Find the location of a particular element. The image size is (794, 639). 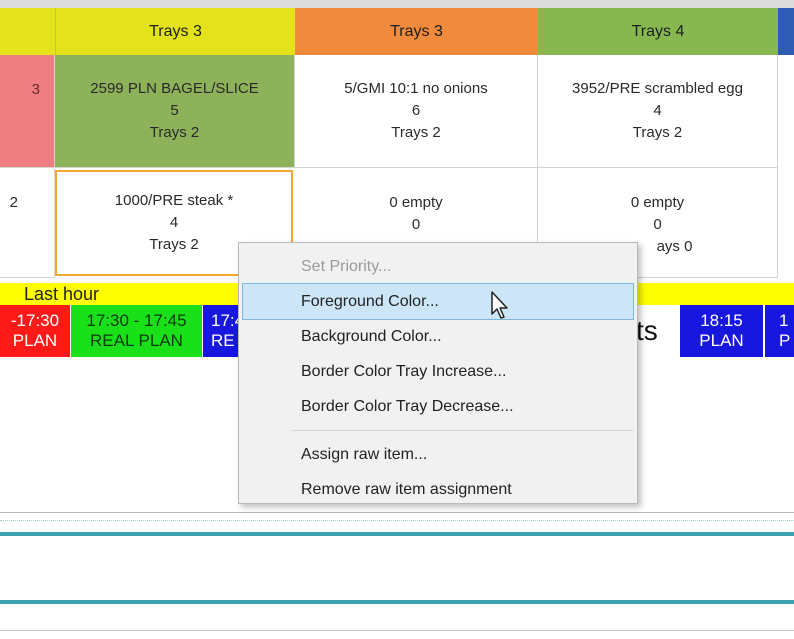

top-border is located at coordinates (397, 4).